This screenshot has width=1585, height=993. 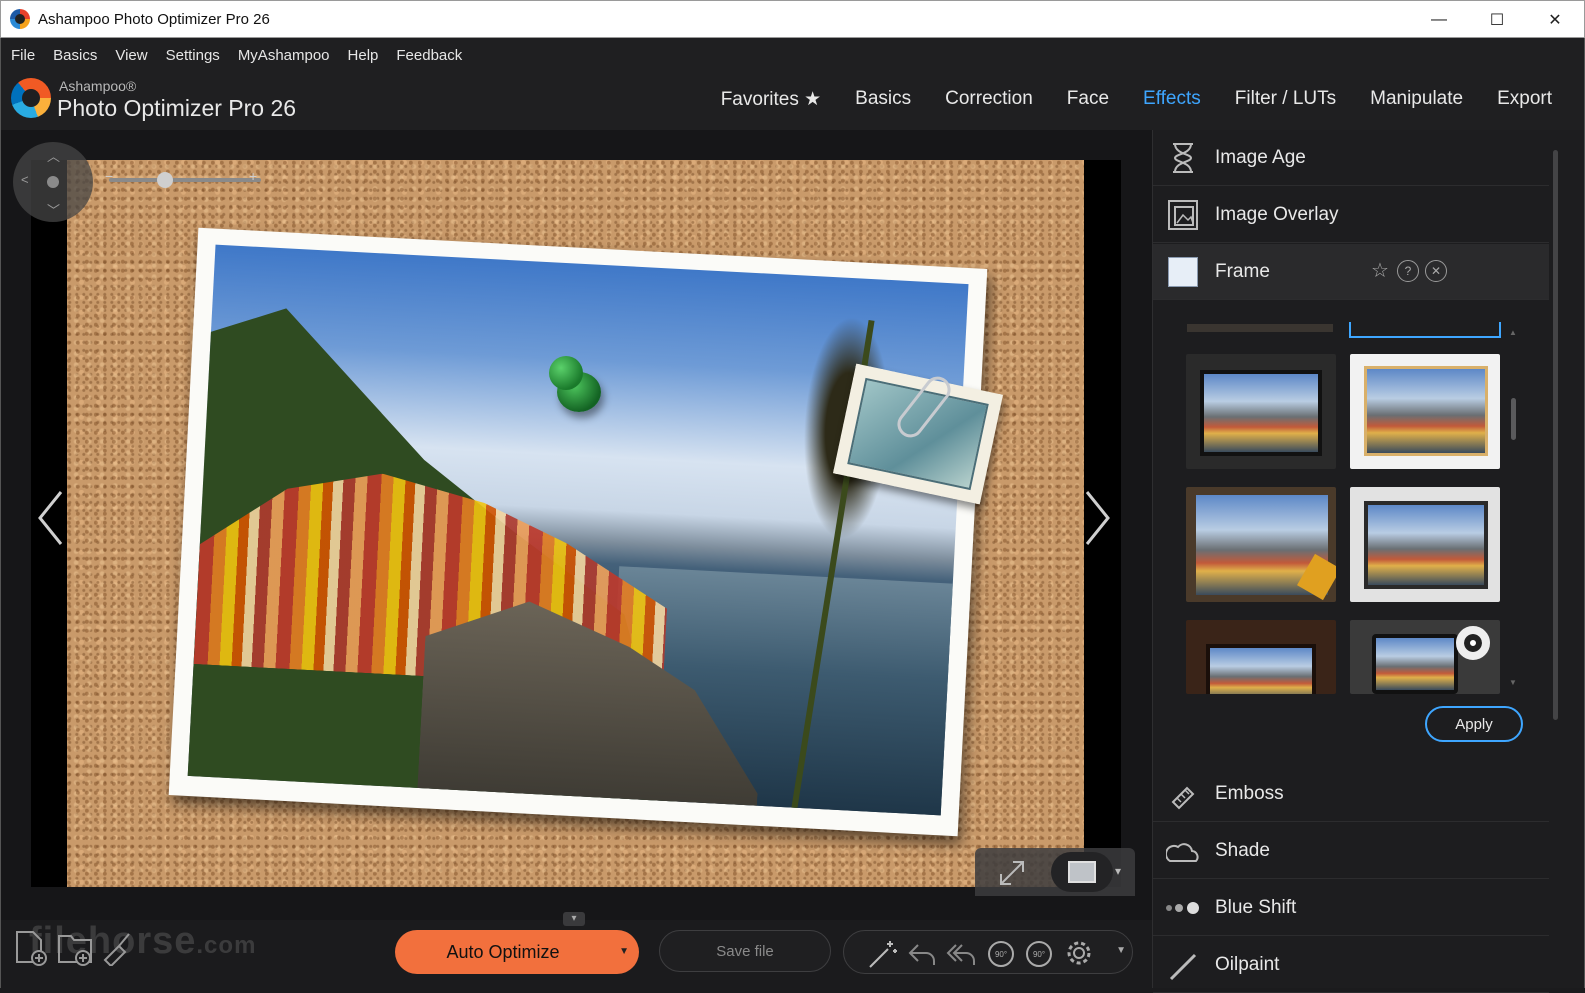 I want to click on frame-thumb-black-border, so click(x=1425, y=544).